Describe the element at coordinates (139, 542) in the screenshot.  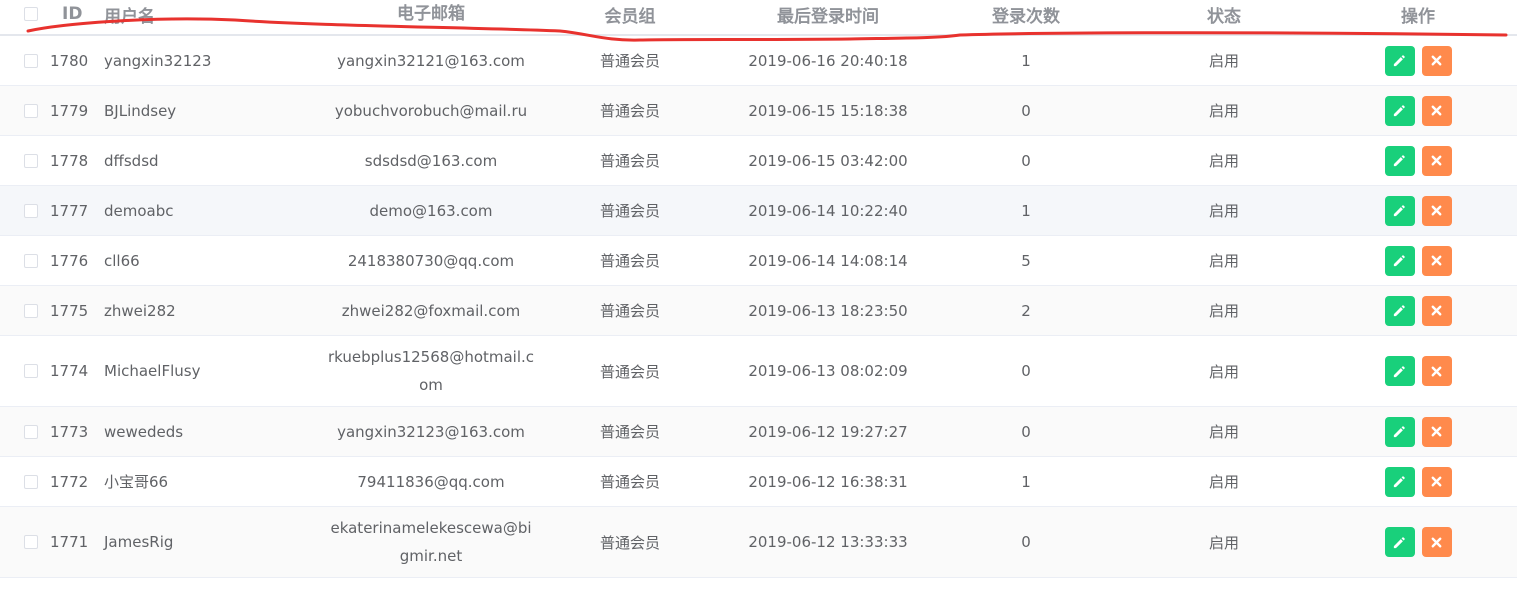
I see `cell-username: JamesRig` at that location.